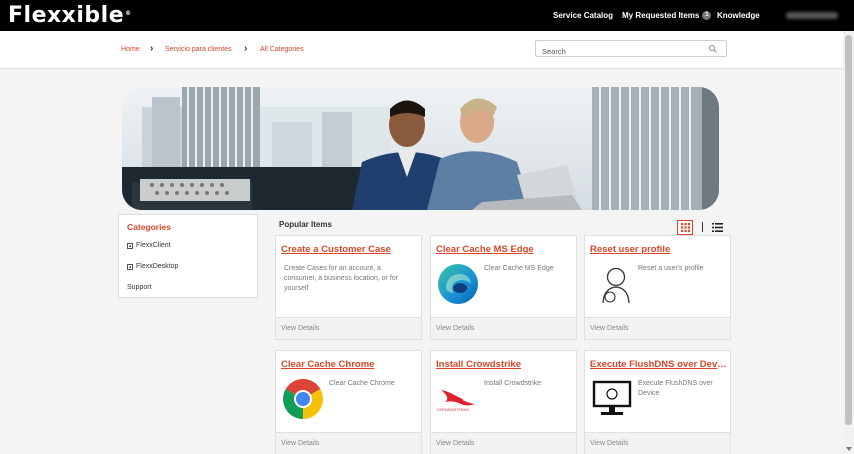  I want to click on card-title: Create a Customer Case, so click(350, 249).